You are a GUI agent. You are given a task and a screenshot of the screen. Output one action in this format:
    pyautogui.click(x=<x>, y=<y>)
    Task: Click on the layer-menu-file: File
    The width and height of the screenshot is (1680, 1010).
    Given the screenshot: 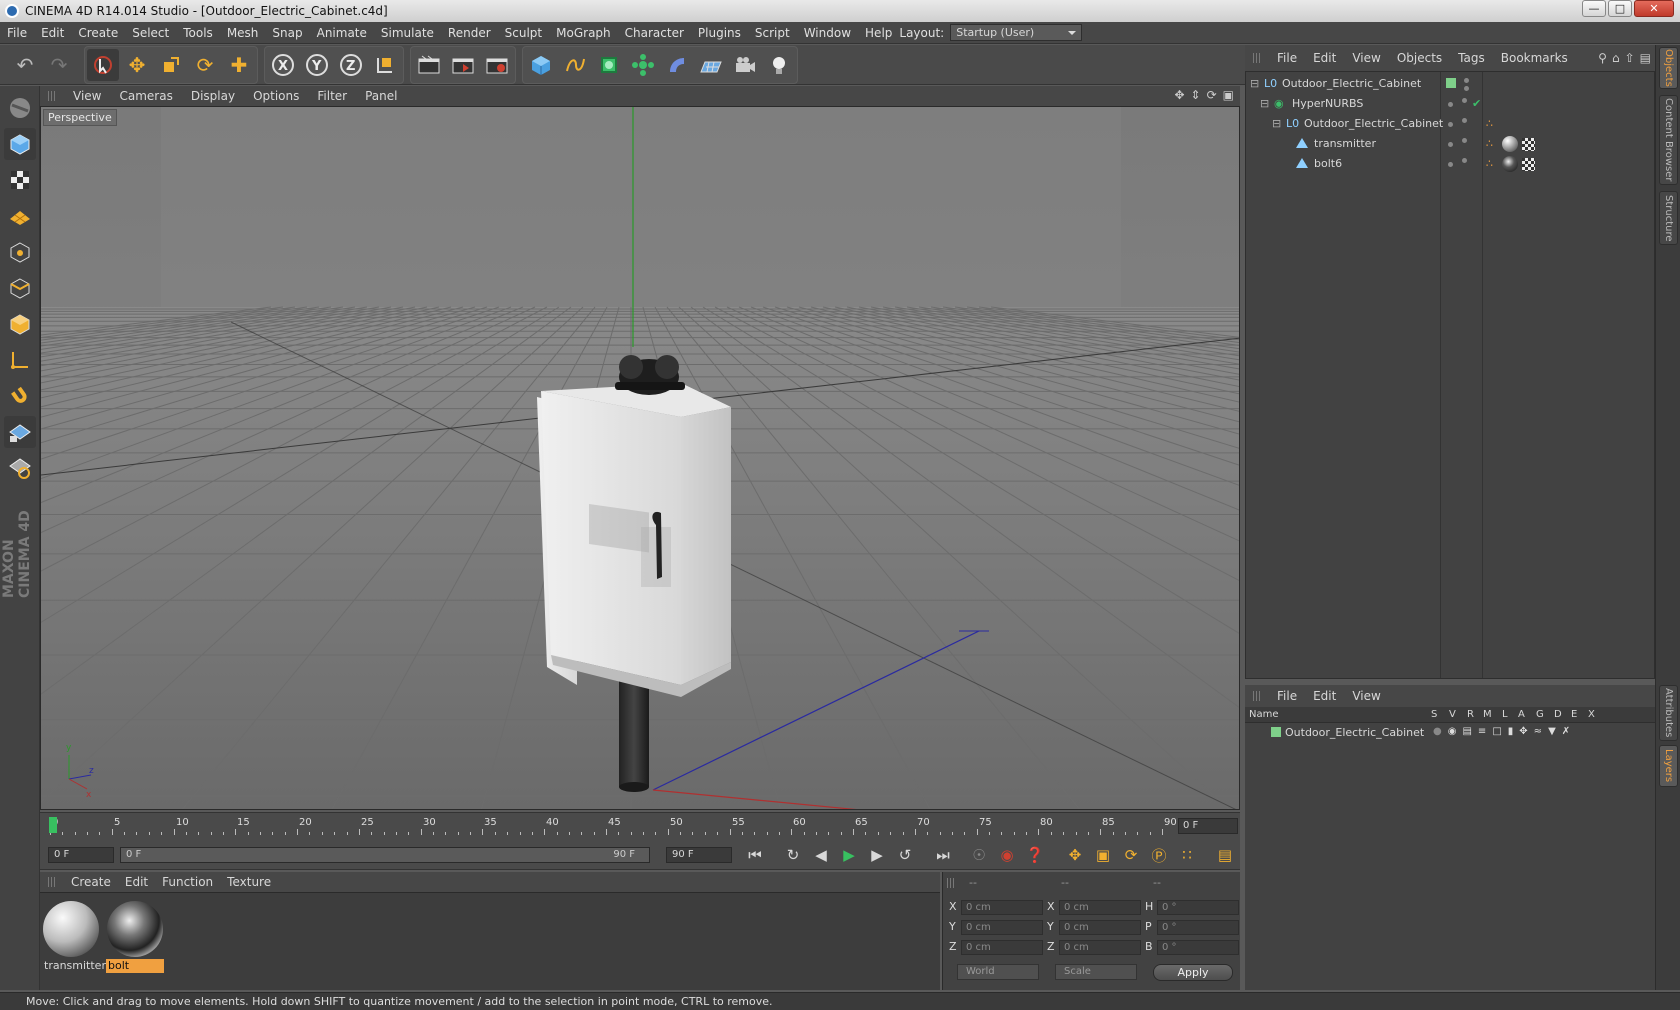 What is the action you would take?
    pyautogui.click(x=1287, y=696)
    